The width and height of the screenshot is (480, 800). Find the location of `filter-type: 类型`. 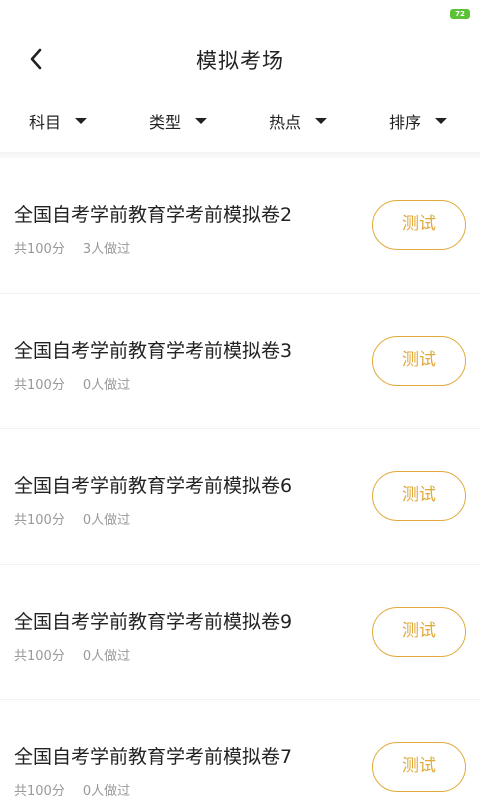

filter-type: 类型 is located at coordinates (178, 121).